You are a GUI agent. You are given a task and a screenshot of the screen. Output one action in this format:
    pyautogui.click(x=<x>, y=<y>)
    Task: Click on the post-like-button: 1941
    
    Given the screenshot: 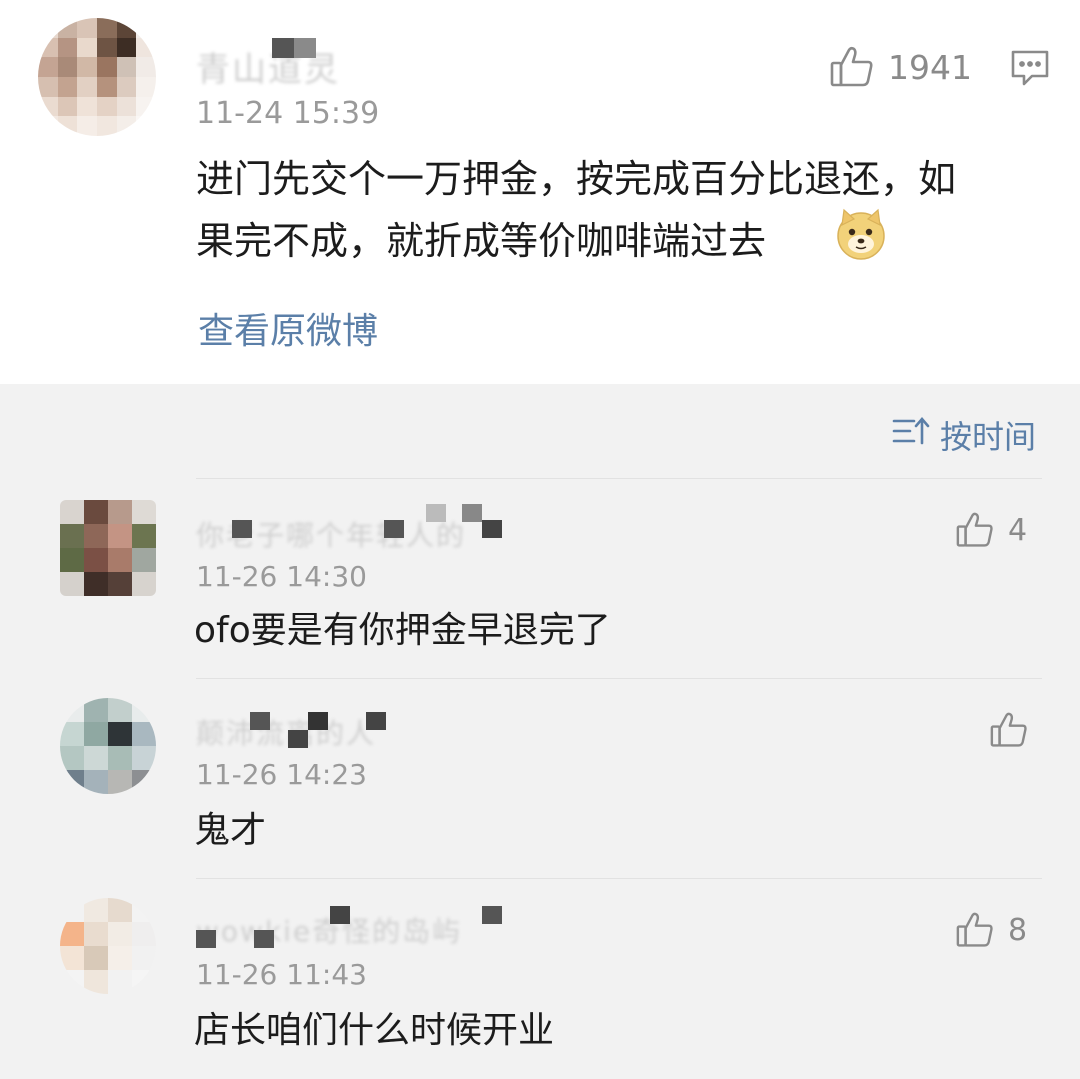 What is the action you would take?
    pyautogui.click(x=901, y=67)
    